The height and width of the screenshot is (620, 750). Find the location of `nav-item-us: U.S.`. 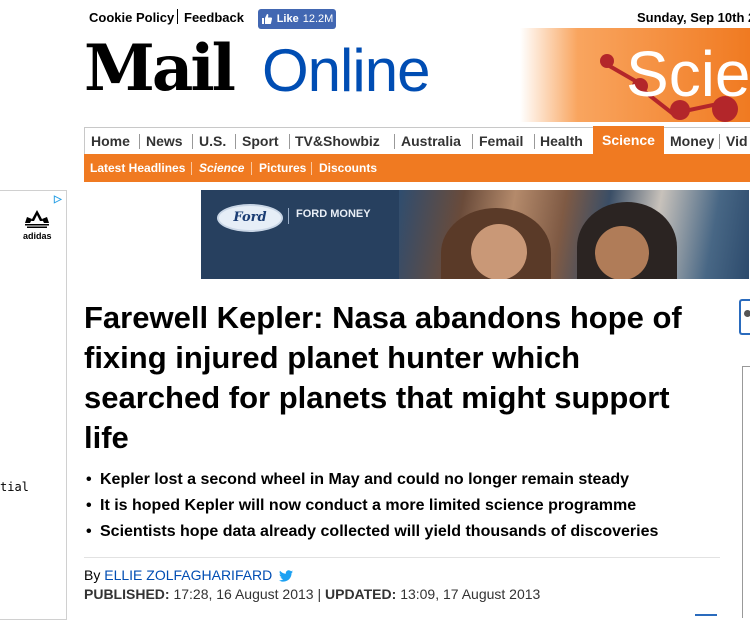

nav-item-us: U.S. is located at coordinates (212, 141).